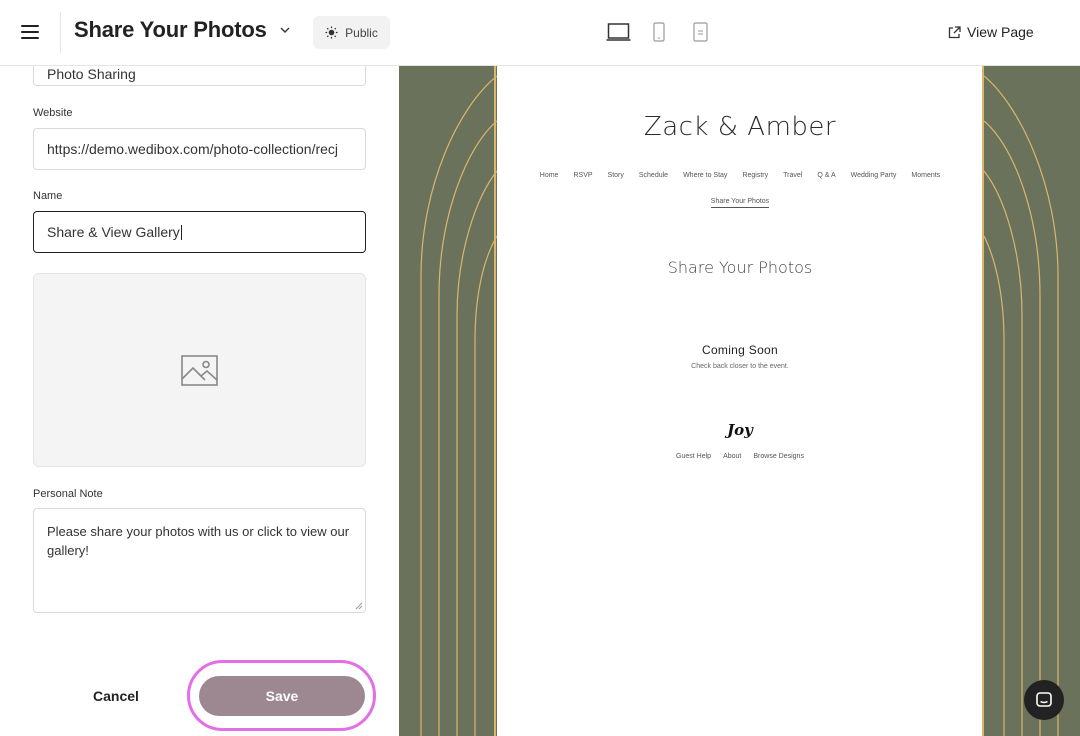  What do you see at coordinates (48, 196) in the screenshot?
I see `name-label: Name` at bounding box center [48, 196].